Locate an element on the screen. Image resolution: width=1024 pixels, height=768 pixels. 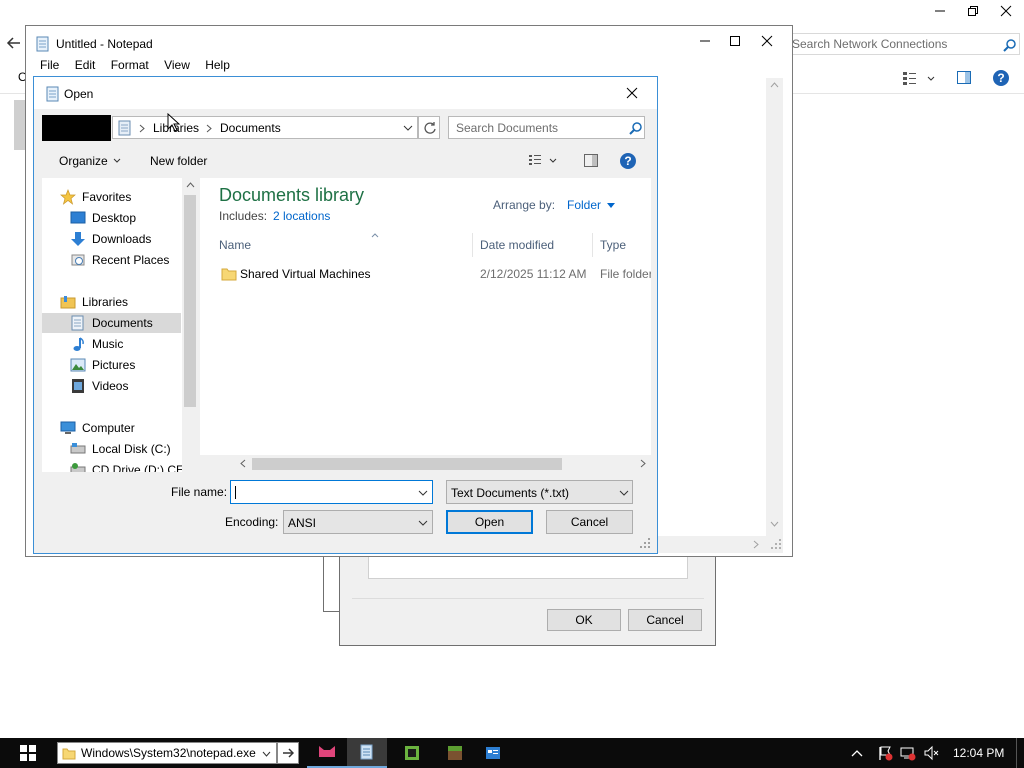
show-desktop-button is located at coordinates (1020, 753).